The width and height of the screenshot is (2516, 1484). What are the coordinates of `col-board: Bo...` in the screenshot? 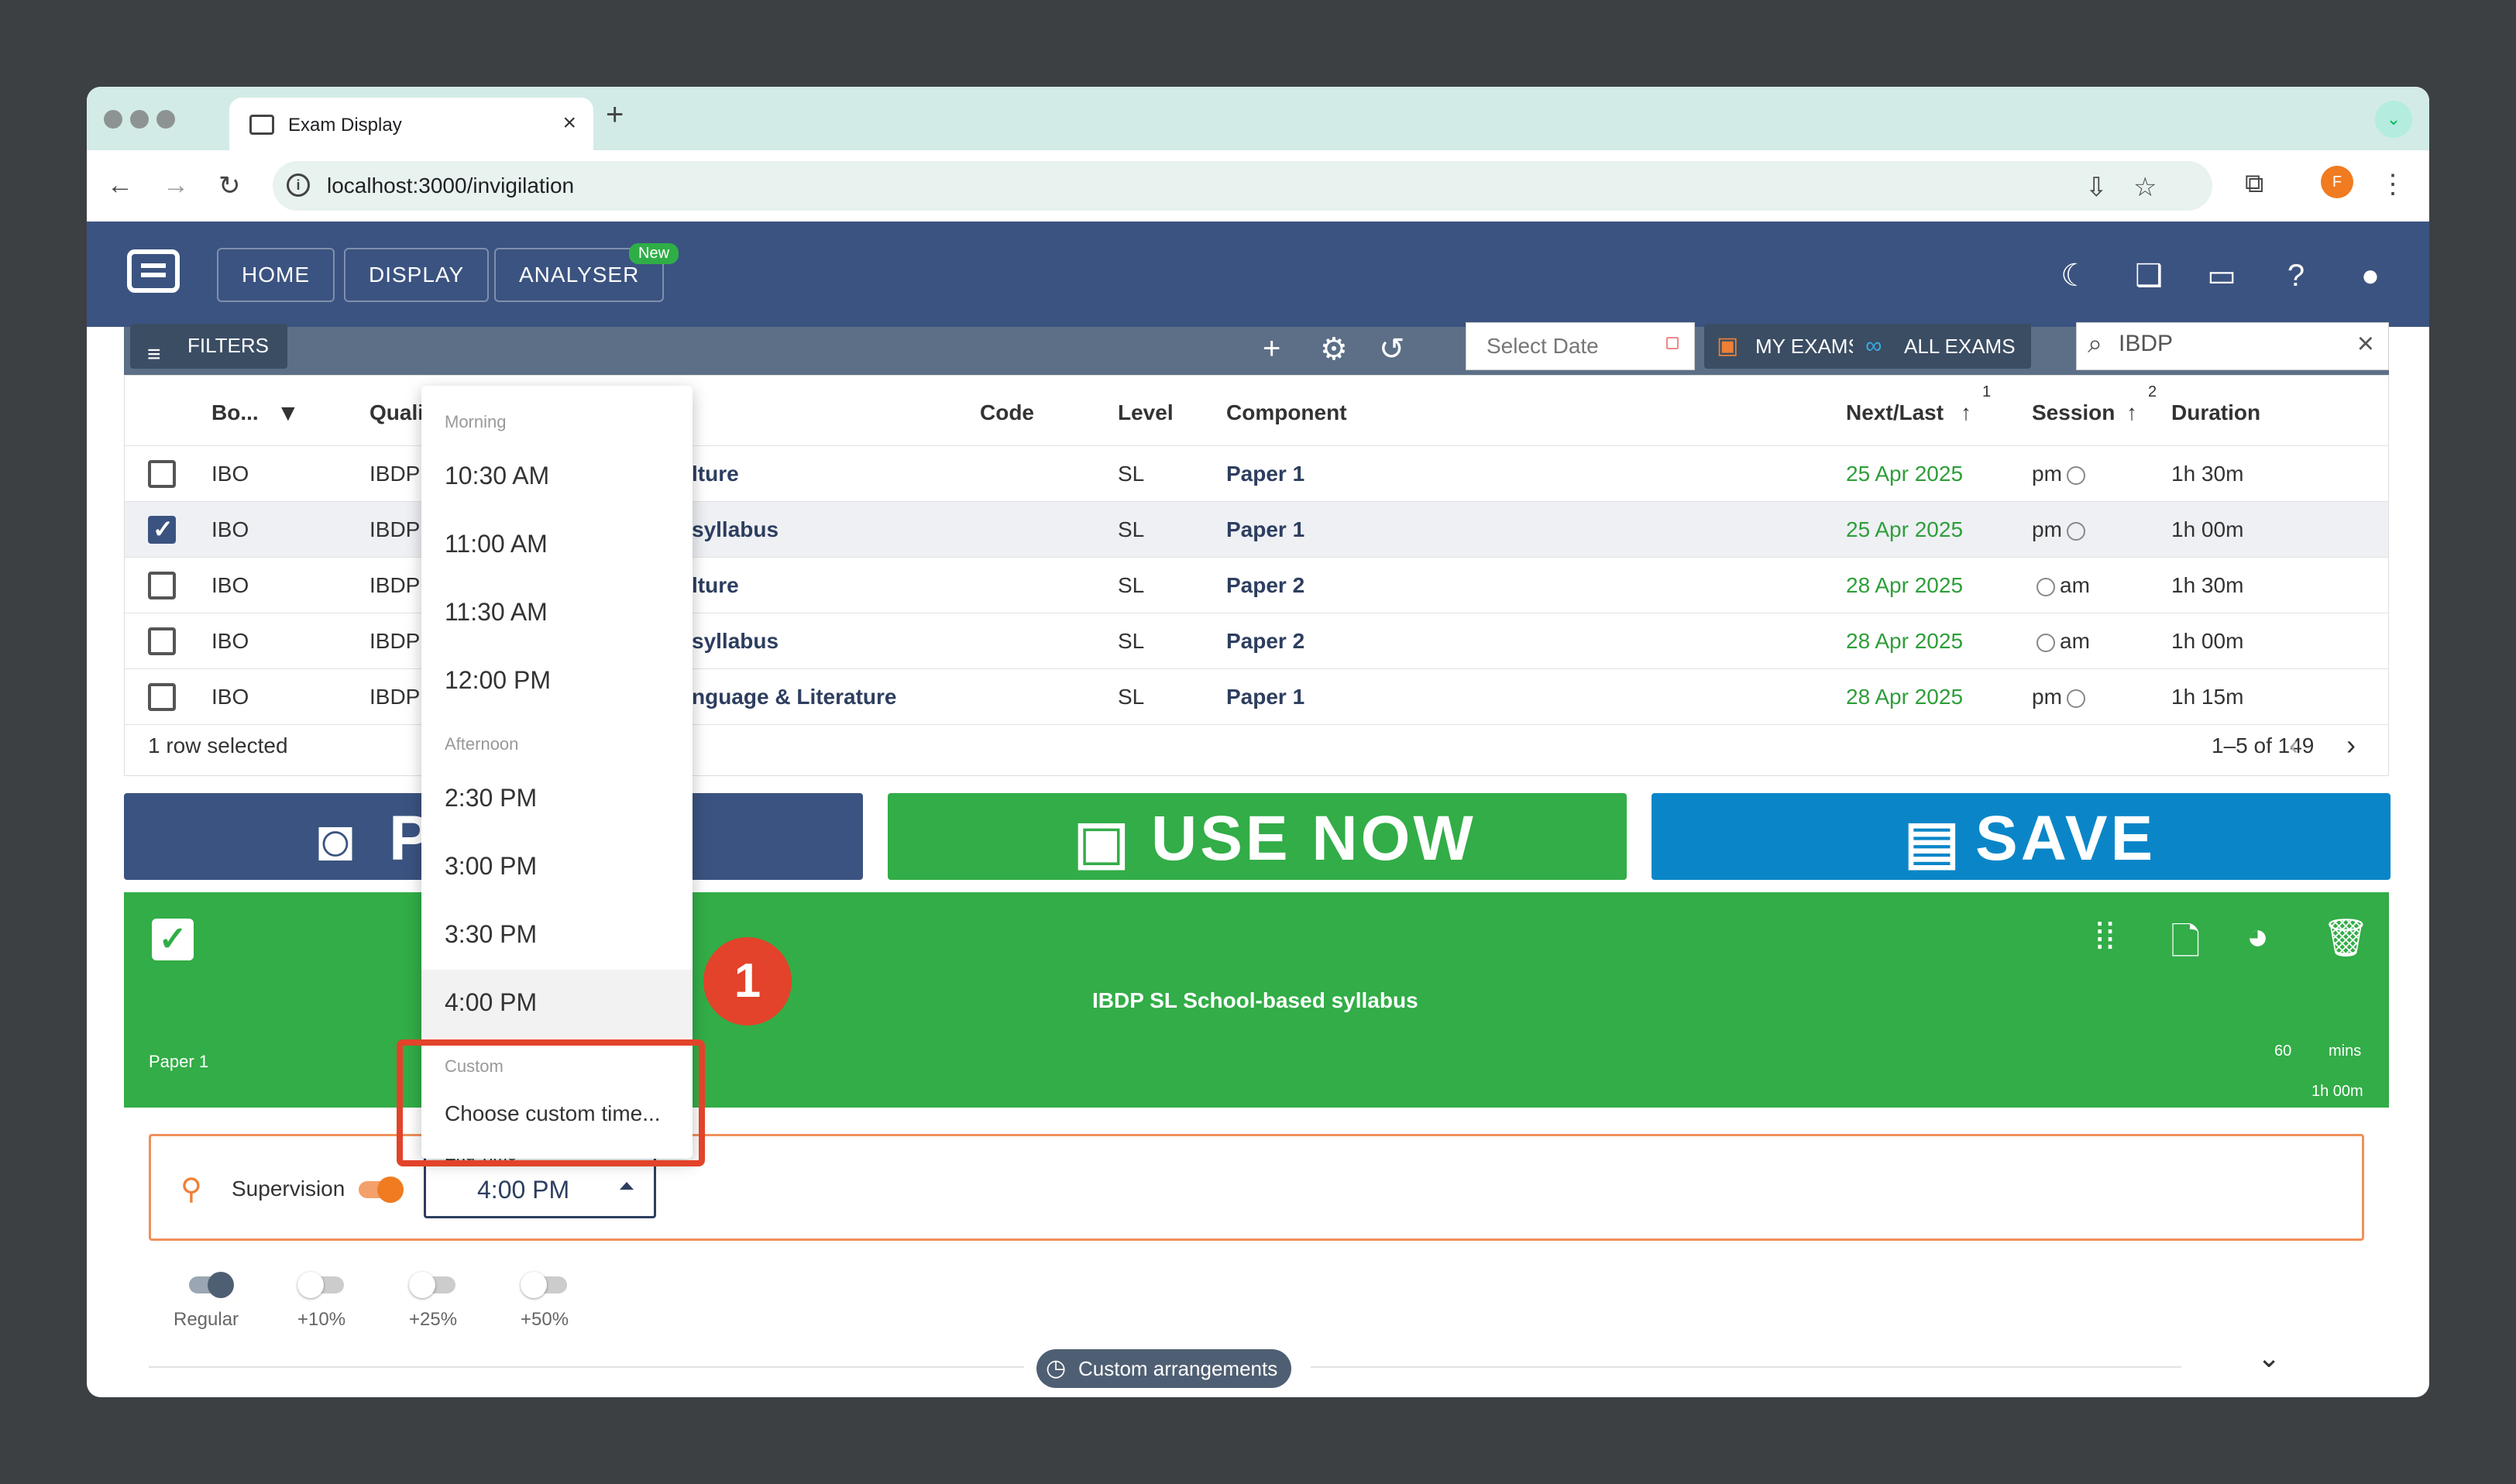 It's located at (235, 412).